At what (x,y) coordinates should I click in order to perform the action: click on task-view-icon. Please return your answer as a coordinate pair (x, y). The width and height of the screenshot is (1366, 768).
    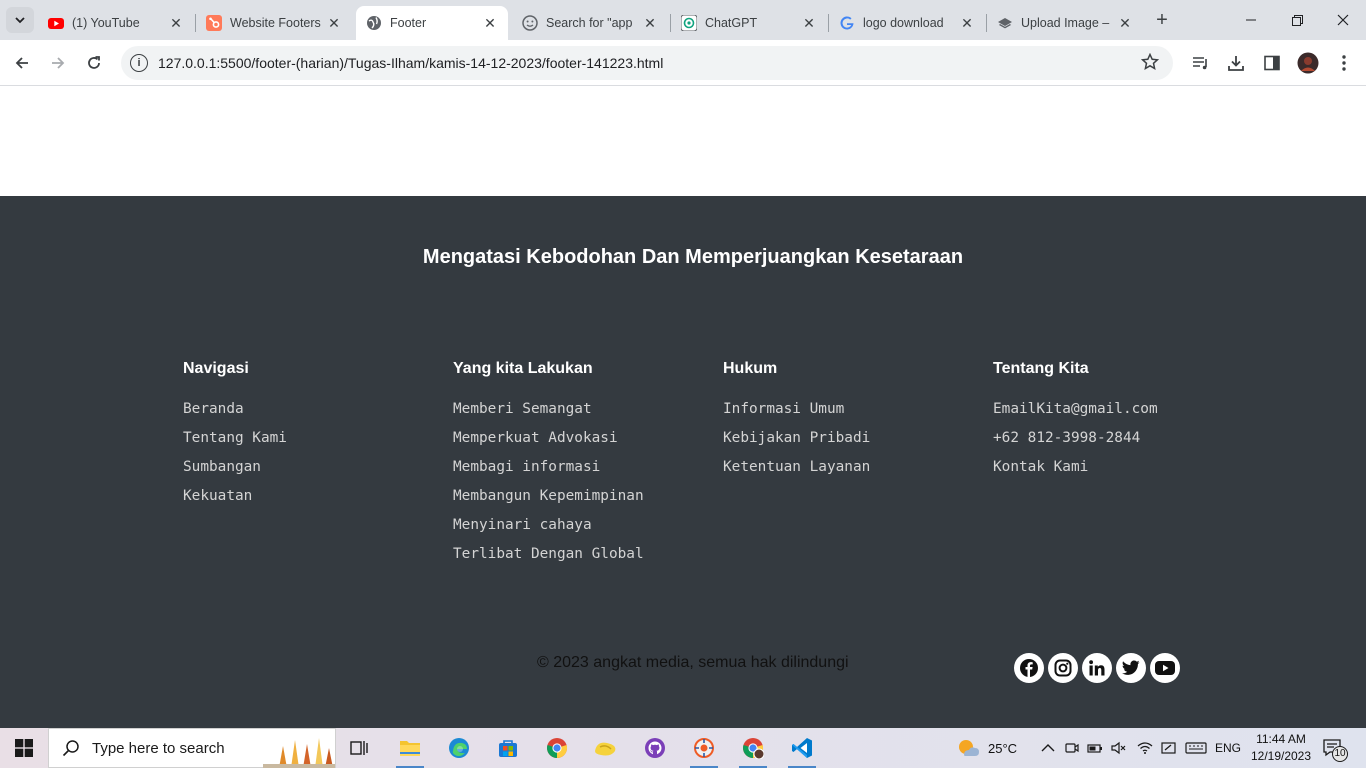
    Looking at the image, I should click on (359, 748).